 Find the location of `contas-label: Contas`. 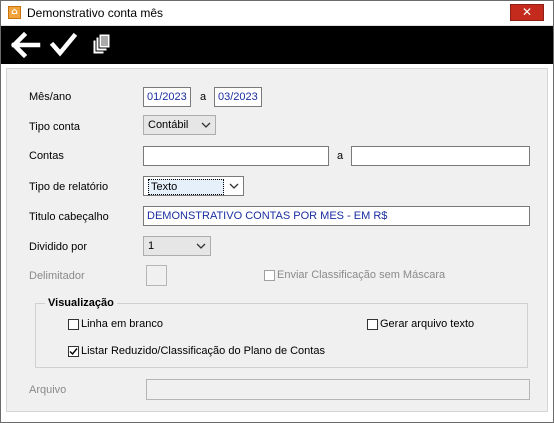

contas-label: Contas is located at coordinates (46, 156).